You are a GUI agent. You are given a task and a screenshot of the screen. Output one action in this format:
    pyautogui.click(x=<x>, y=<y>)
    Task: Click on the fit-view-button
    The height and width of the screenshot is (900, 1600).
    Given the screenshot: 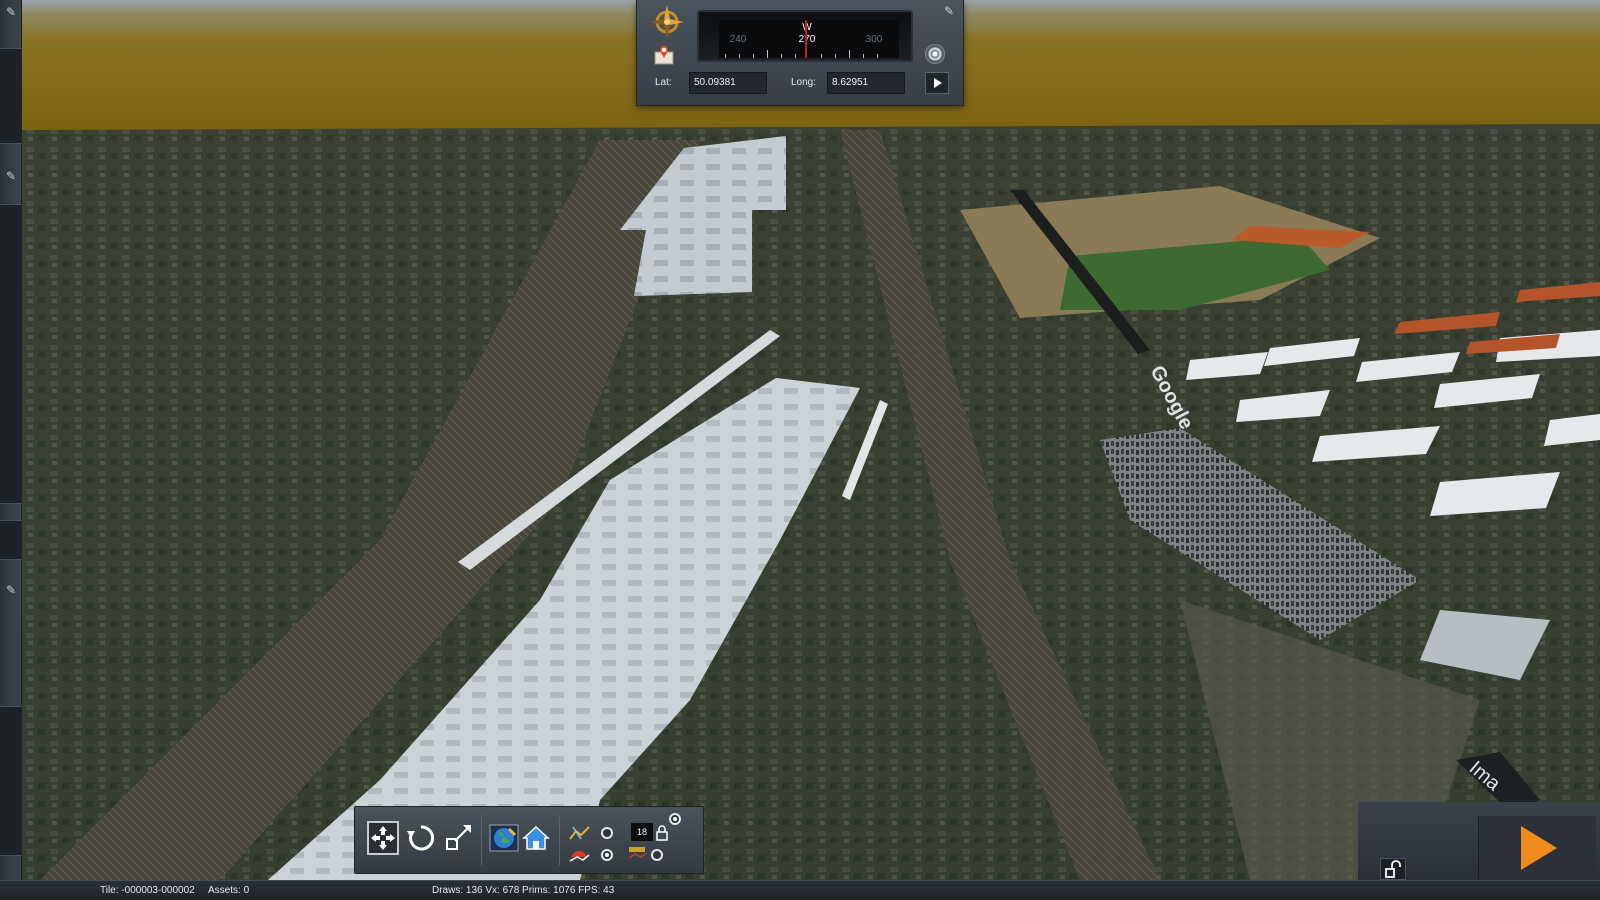 What is the action you would take?
    pyautogui.click(x=383, y=838)
    